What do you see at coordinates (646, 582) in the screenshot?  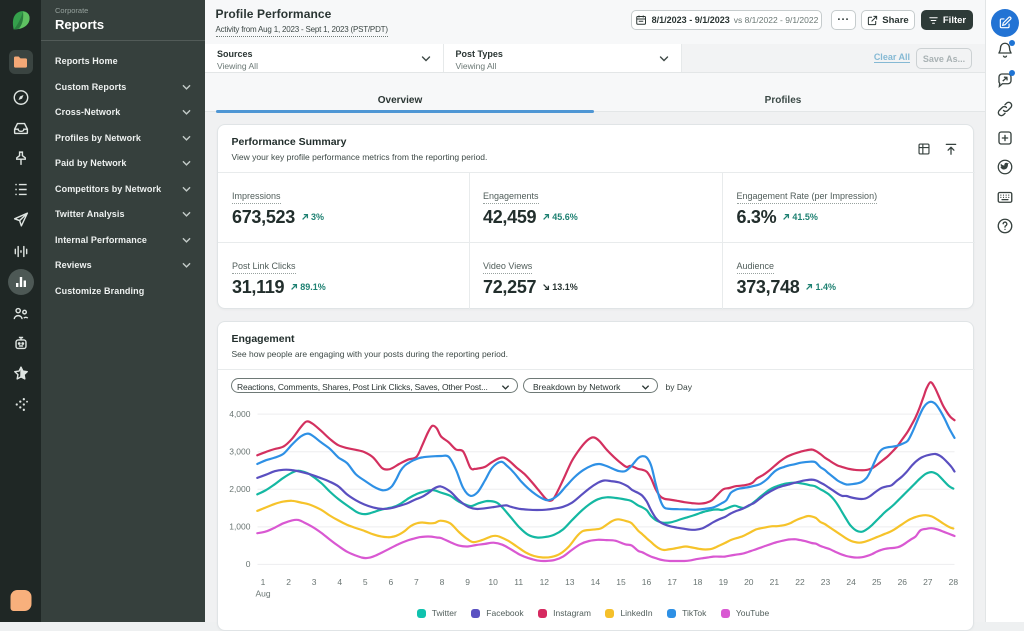 I see `svg-text: 16` at bounding box center [646, 582].